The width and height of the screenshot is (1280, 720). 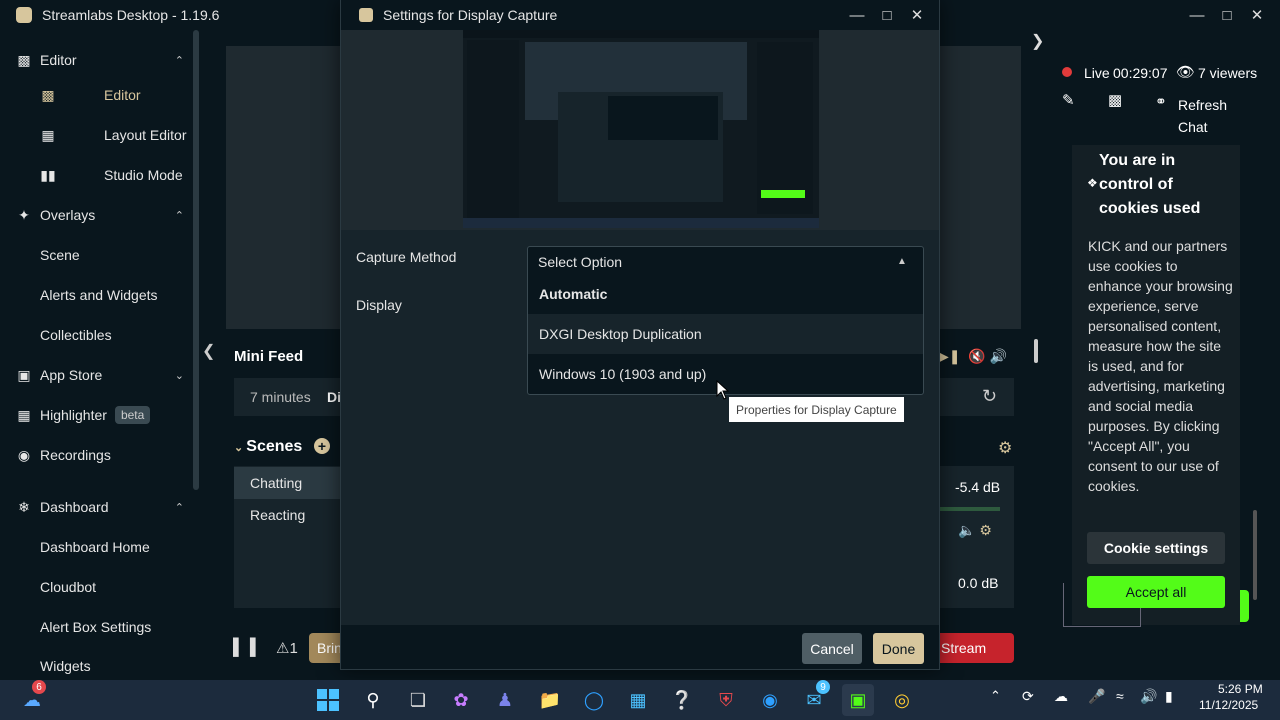 I want to click on mixer-level-1: -5.4 dB, so click(x=978, y=487).